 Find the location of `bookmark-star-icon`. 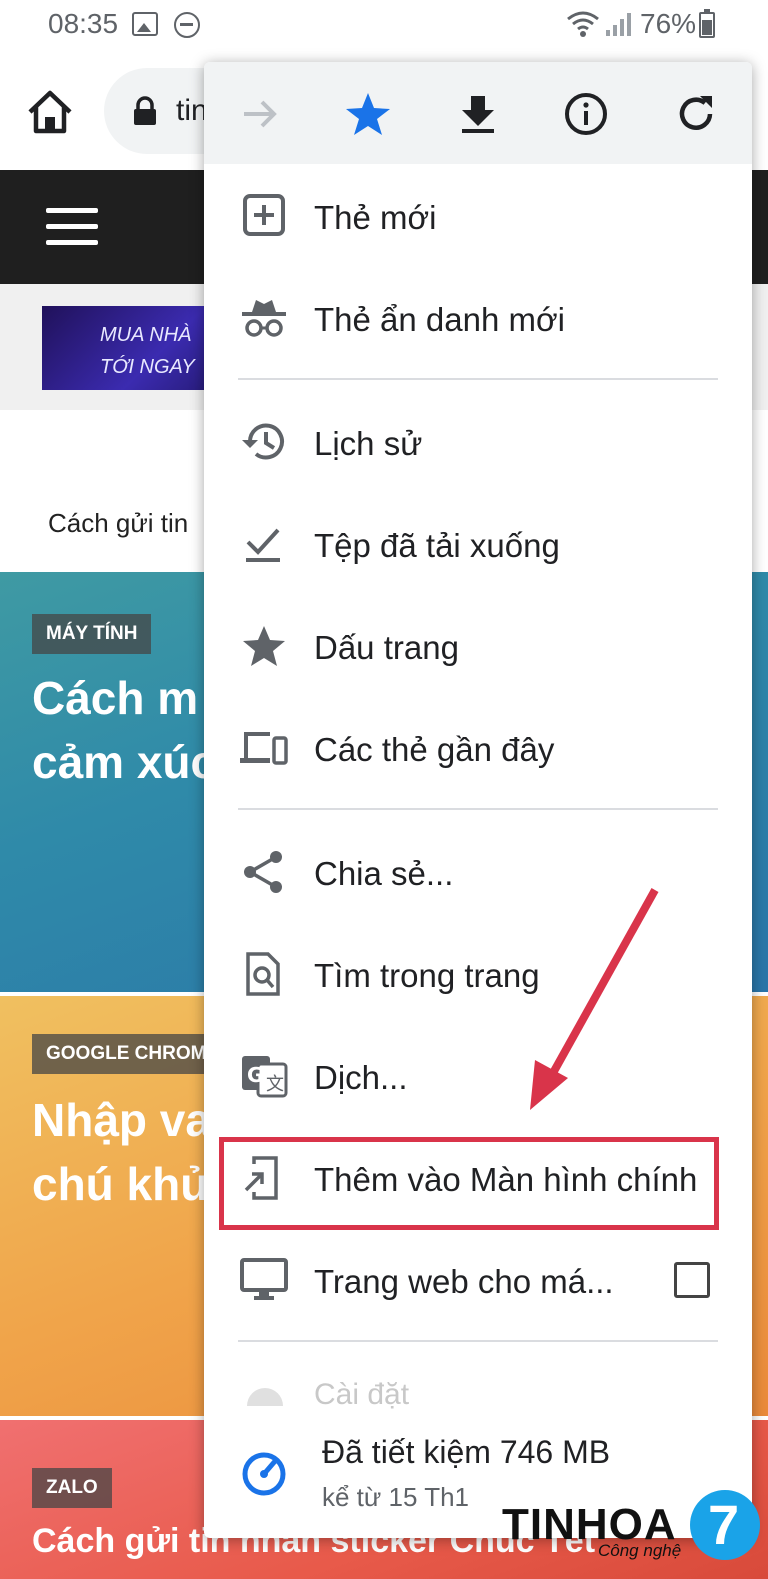

bookmark-star-icon is located at coordinates (368, 114).